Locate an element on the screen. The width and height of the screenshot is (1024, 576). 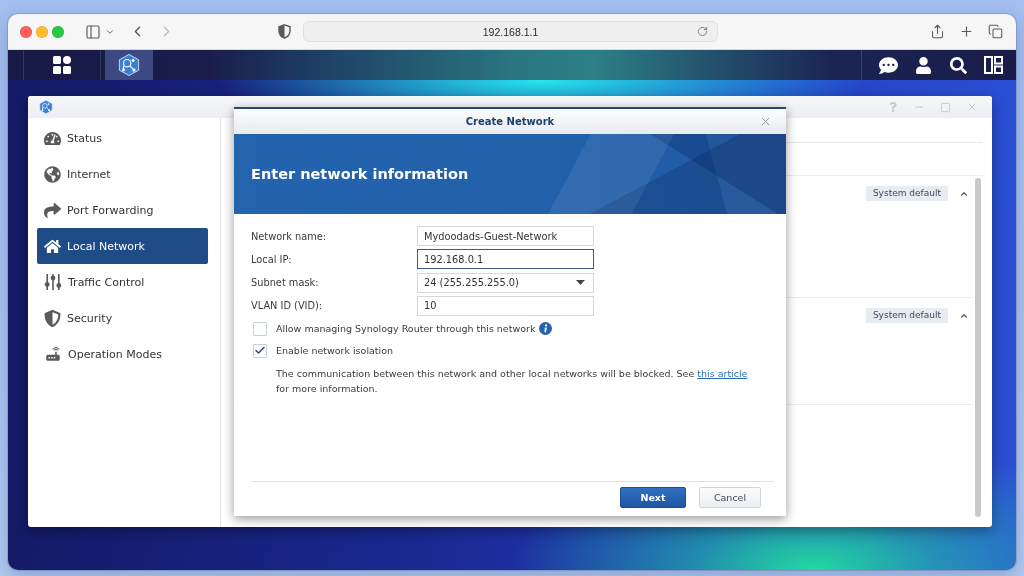
sliders-icon is located at coordinates (53, 282).